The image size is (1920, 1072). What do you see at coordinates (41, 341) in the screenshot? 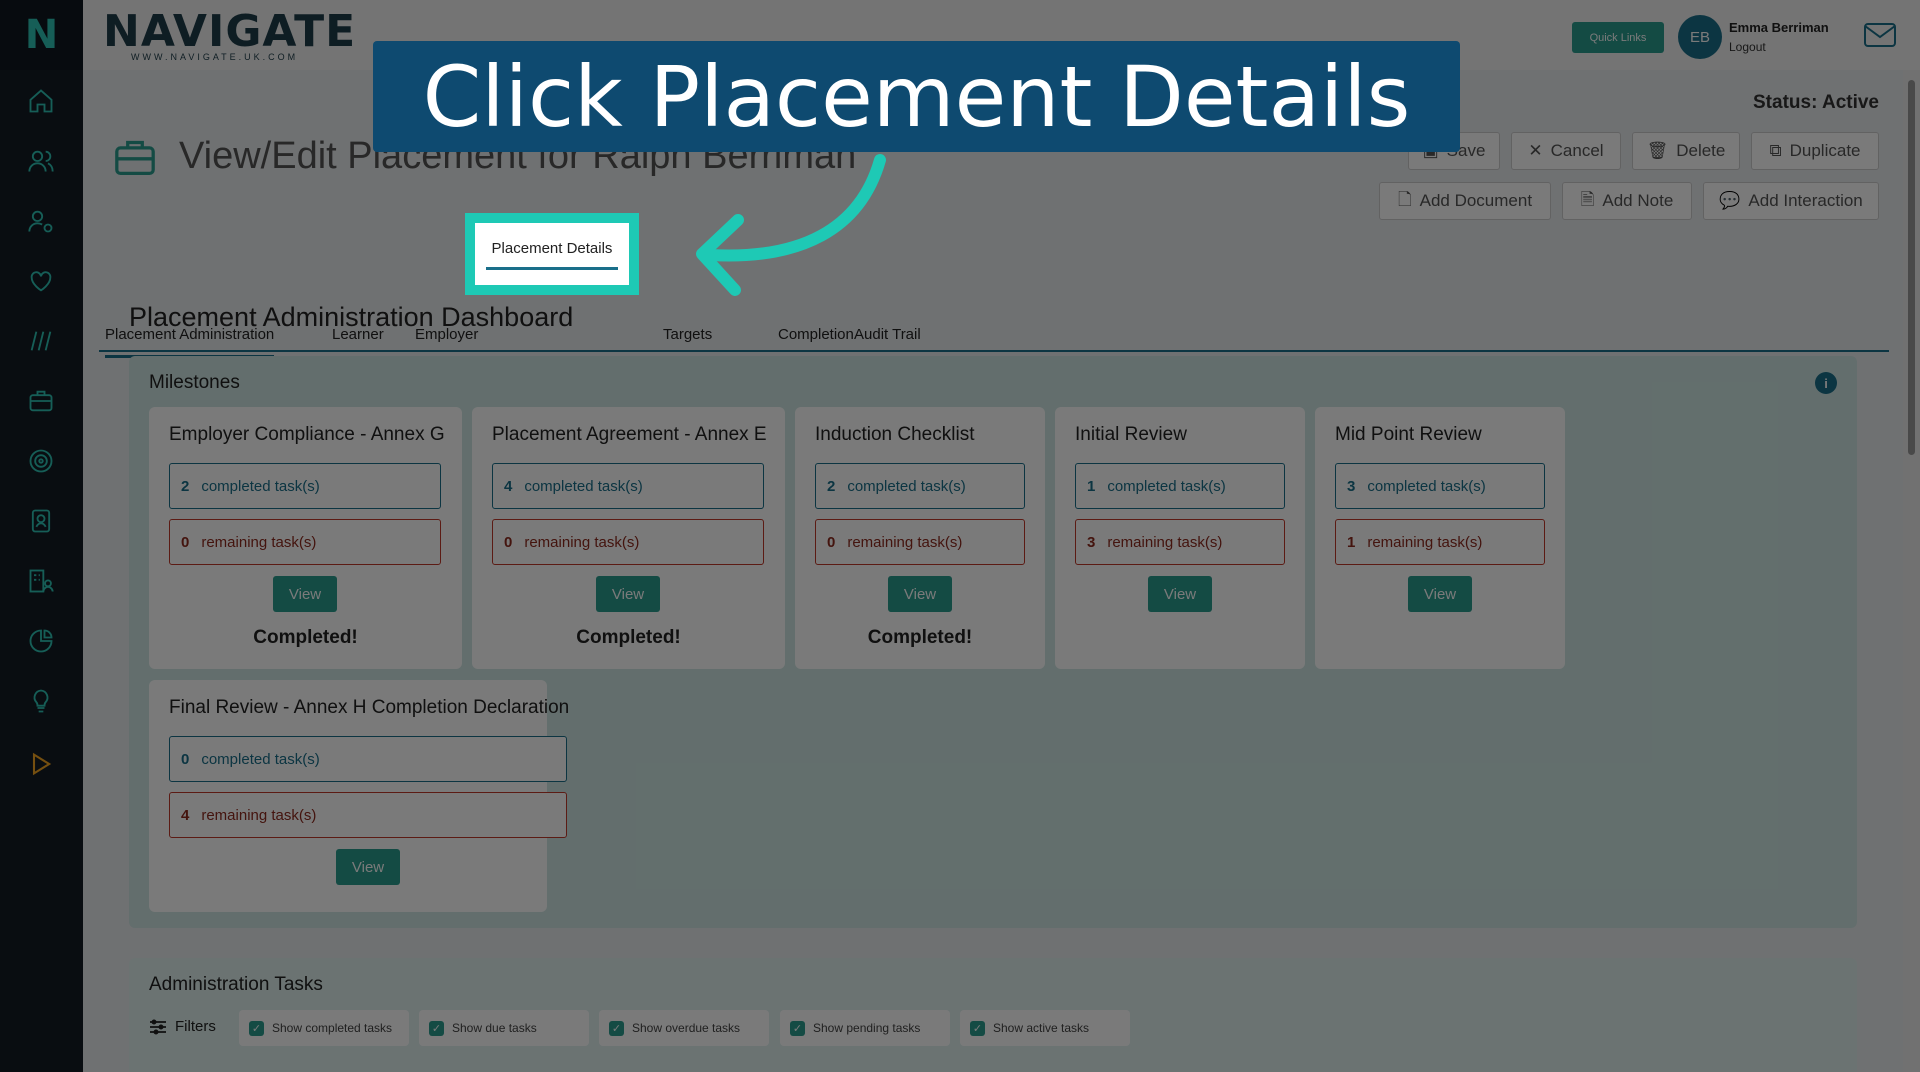
I see `lines-icon` at bounding box center [41, 341].